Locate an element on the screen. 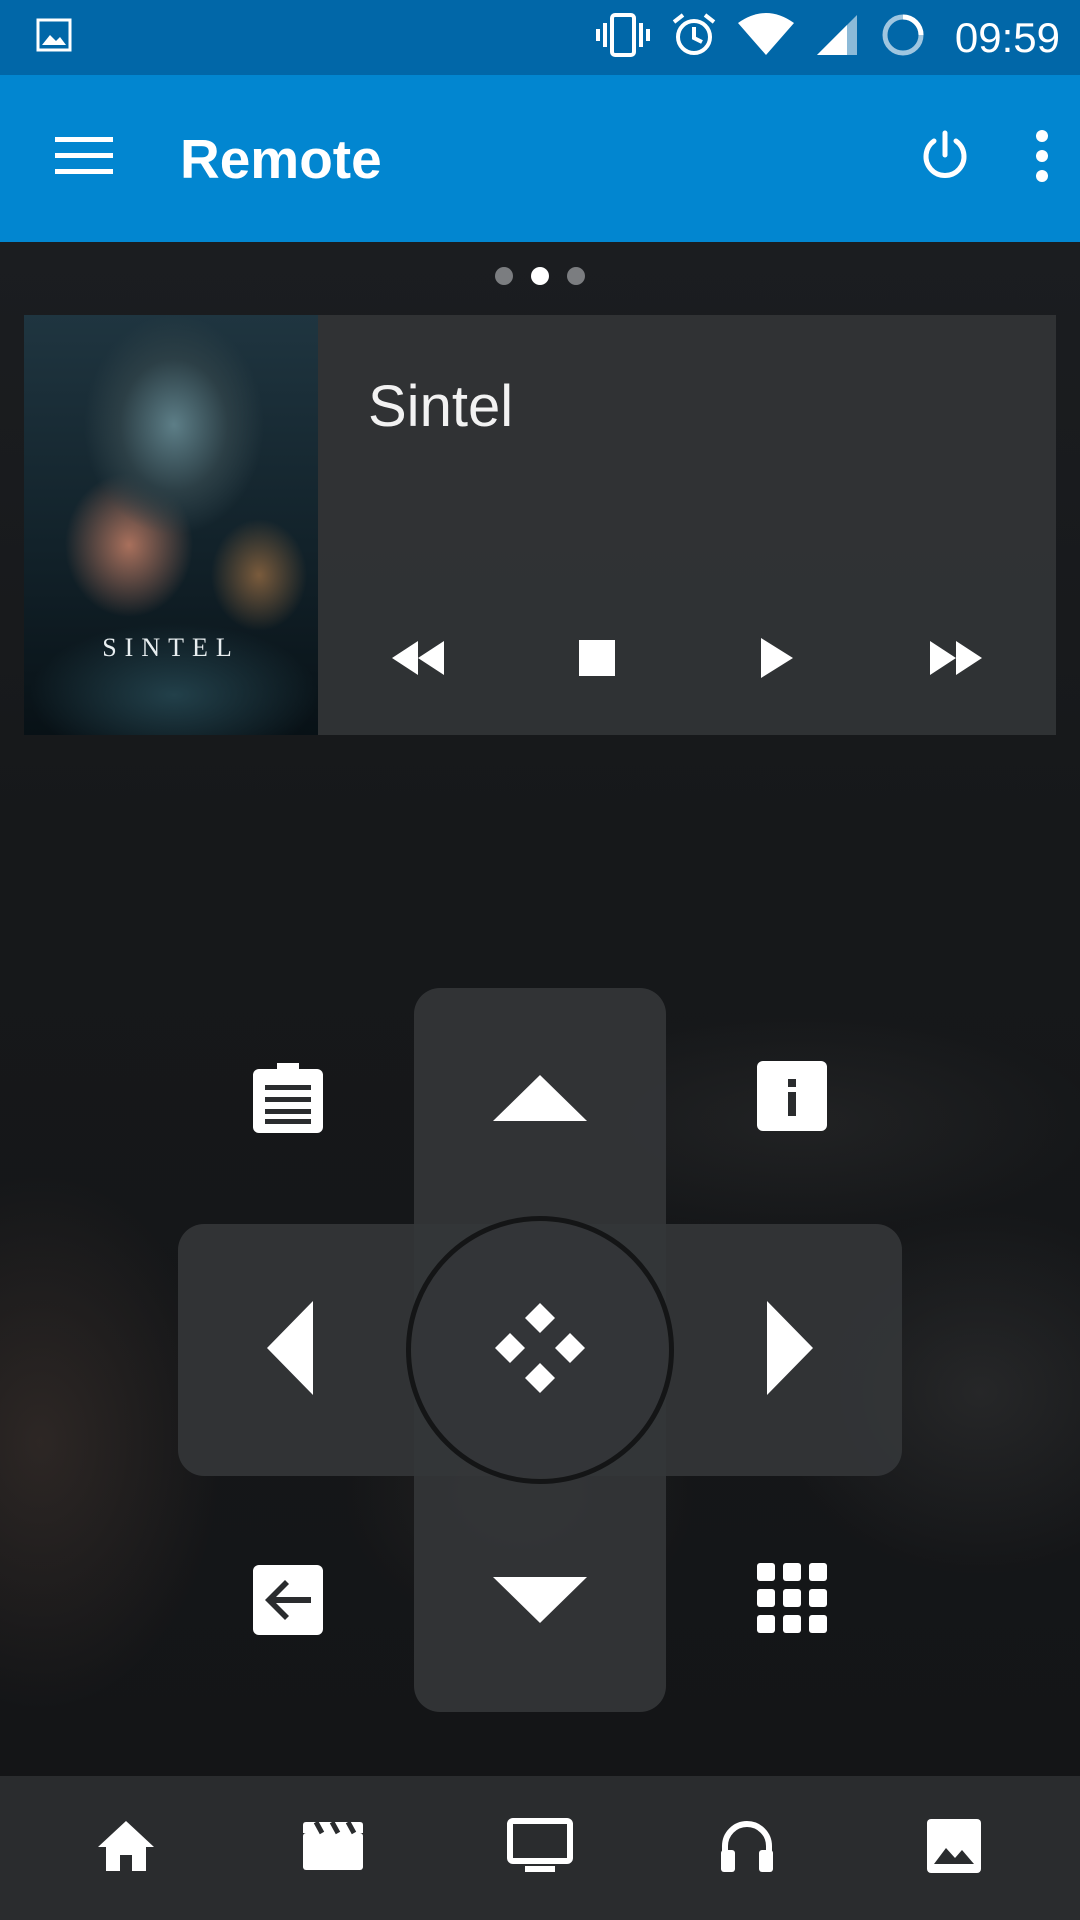  select-icon is located at coordinates (540, 1350).